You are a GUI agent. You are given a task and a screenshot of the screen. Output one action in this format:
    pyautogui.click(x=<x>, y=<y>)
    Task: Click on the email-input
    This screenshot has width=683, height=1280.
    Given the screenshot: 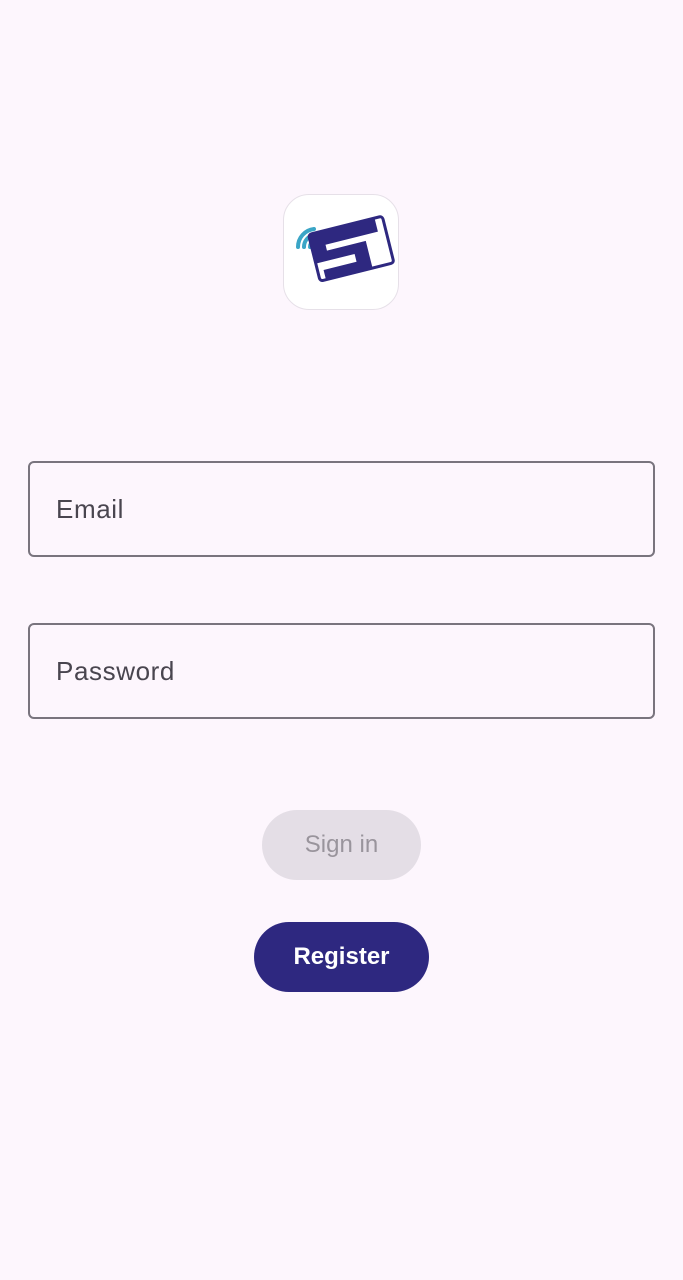 What is the action you would take?
    pyautogui.click(x=341, y=509)
    